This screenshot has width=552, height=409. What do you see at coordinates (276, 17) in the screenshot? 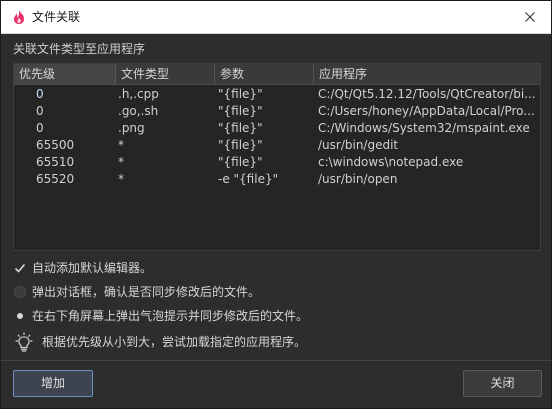
I see `title-bar: 文件关联` at bounding box center [276, 17].